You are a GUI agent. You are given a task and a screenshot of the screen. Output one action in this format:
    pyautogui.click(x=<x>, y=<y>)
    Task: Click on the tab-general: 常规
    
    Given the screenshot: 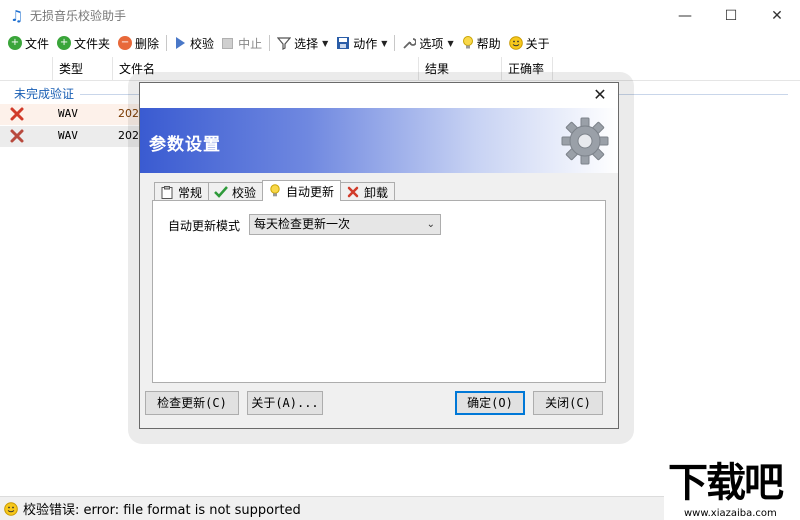 What is the action you would take?
    pyautogui.click(x=182, y=191)
    